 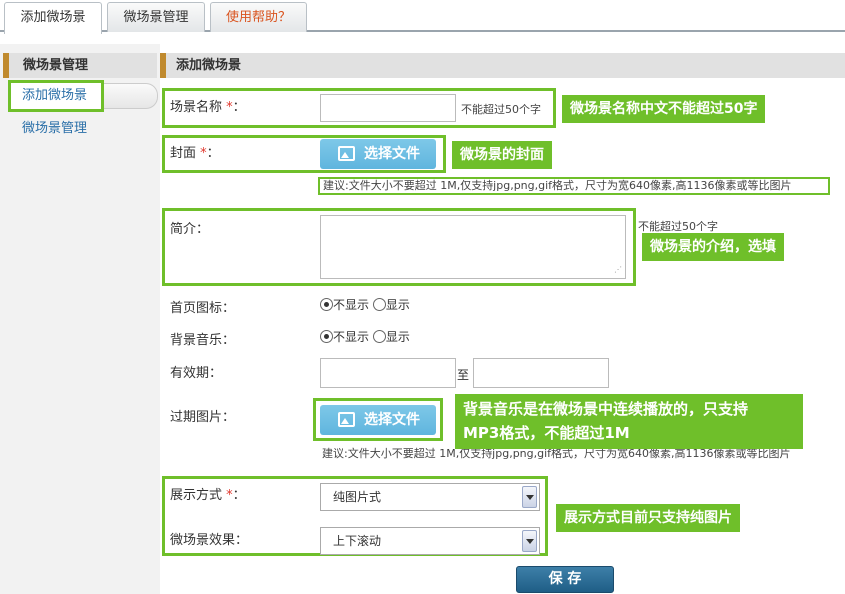 I want to click on sidebar-item-scene-management: 微场景管理, so click(x=54, y=126).